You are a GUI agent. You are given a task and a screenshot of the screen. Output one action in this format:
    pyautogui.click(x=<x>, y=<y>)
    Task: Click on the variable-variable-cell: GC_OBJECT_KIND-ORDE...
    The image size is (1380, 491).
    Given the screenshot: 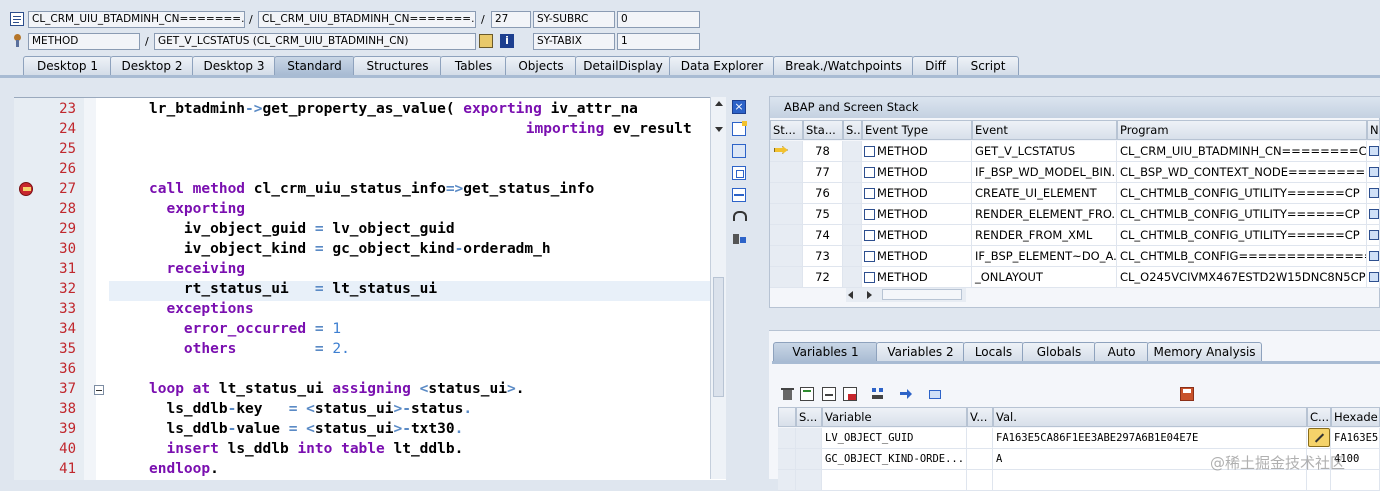 What is the action you would take?
    pyautogui.click(x=894, y=459)
    